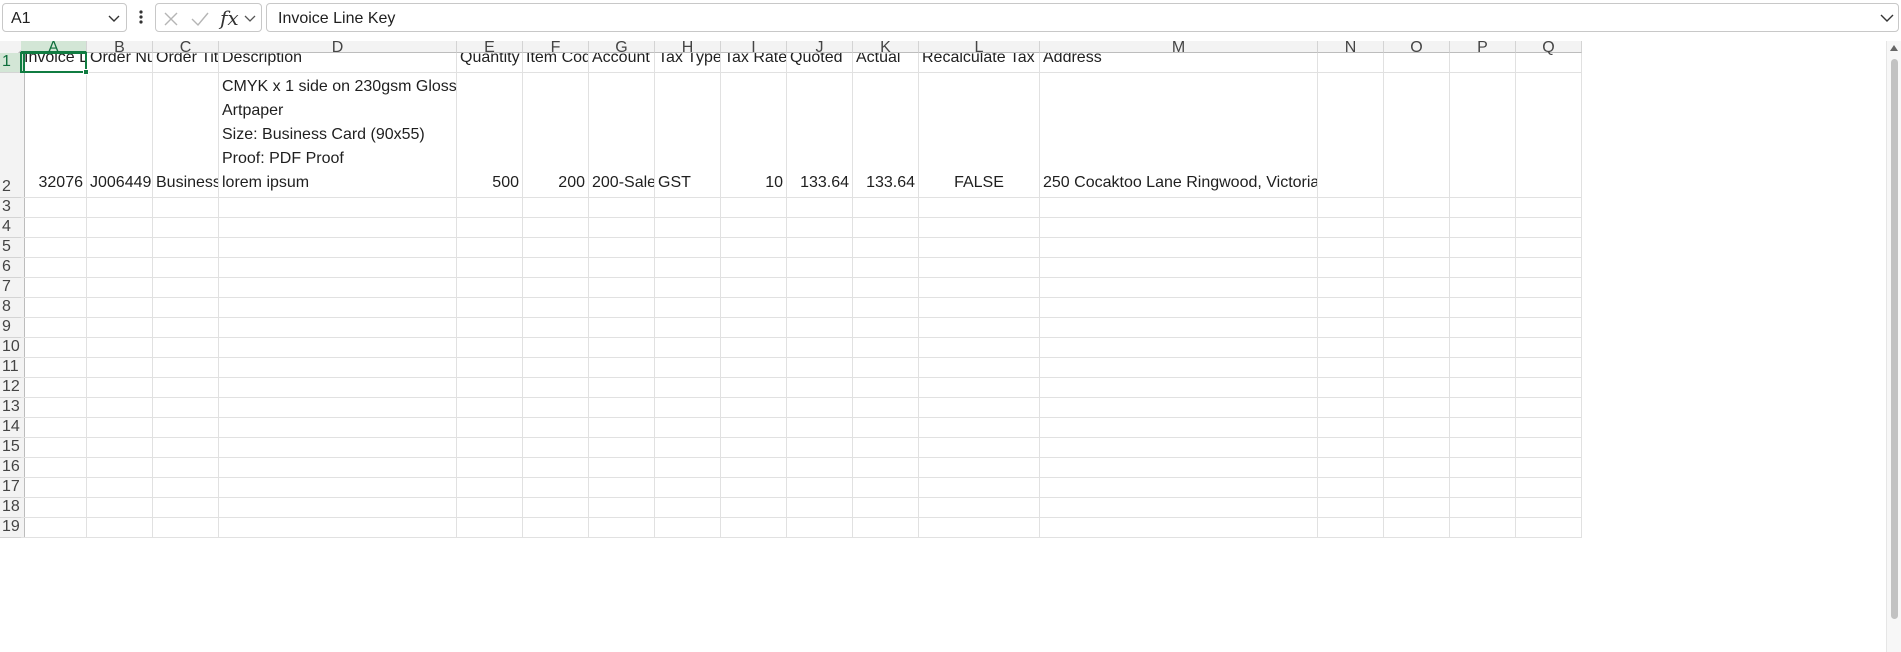  Describe the element at coordinates (622, 448) in the screenshot. I see `cell-g15` at that location.